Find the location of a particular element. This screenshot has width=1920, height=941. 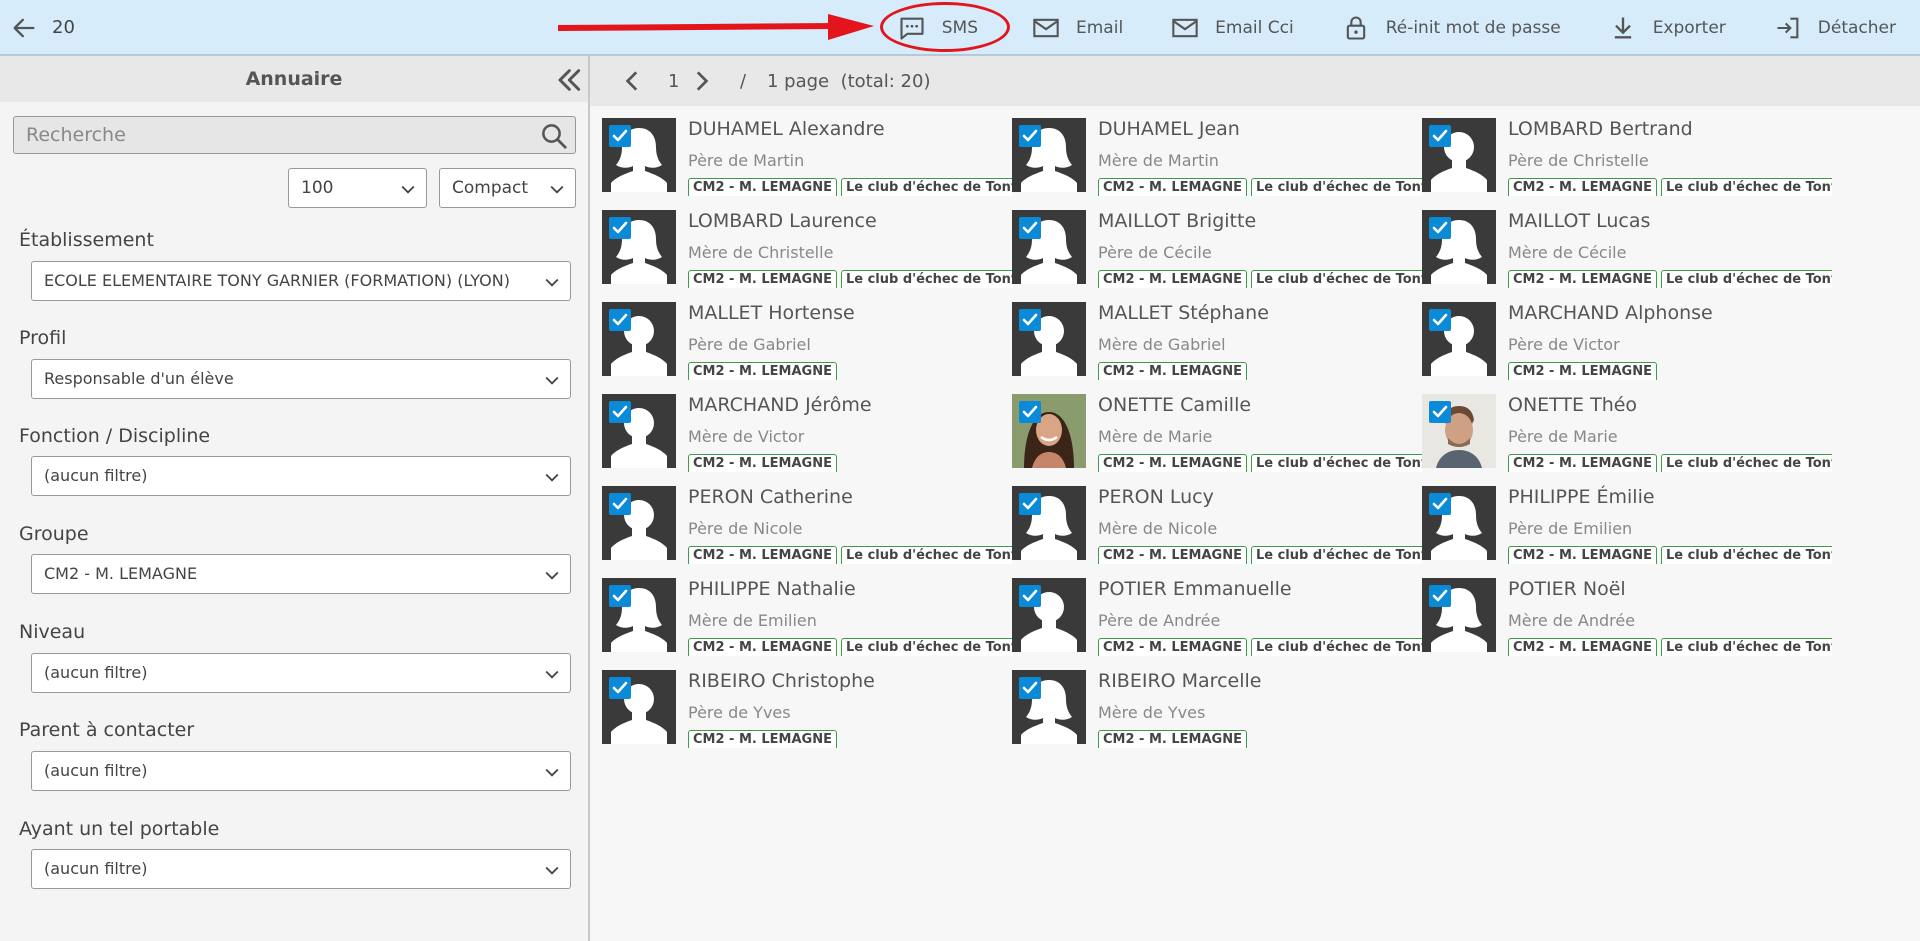

detach-button: Détacher is located at coordinates (1835, 28).